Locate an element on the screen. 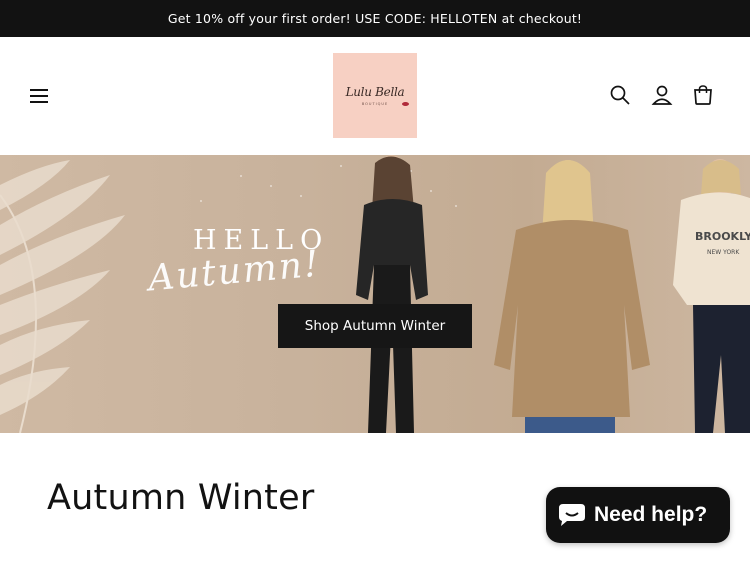 This screenshot has height=563, width=750. lips-icon is located at coordinates (405, 104).